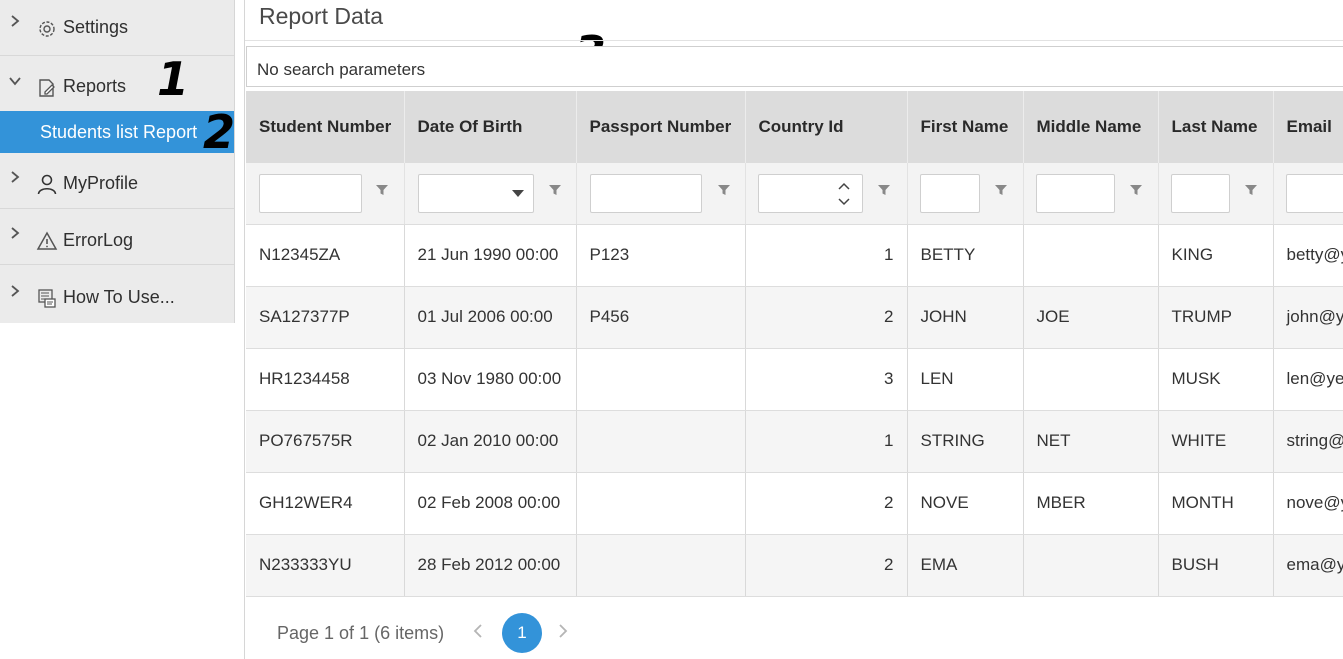 The image size is (1343, 659). I want to click on cell-student-number: SA127377P, so click(325, 317).